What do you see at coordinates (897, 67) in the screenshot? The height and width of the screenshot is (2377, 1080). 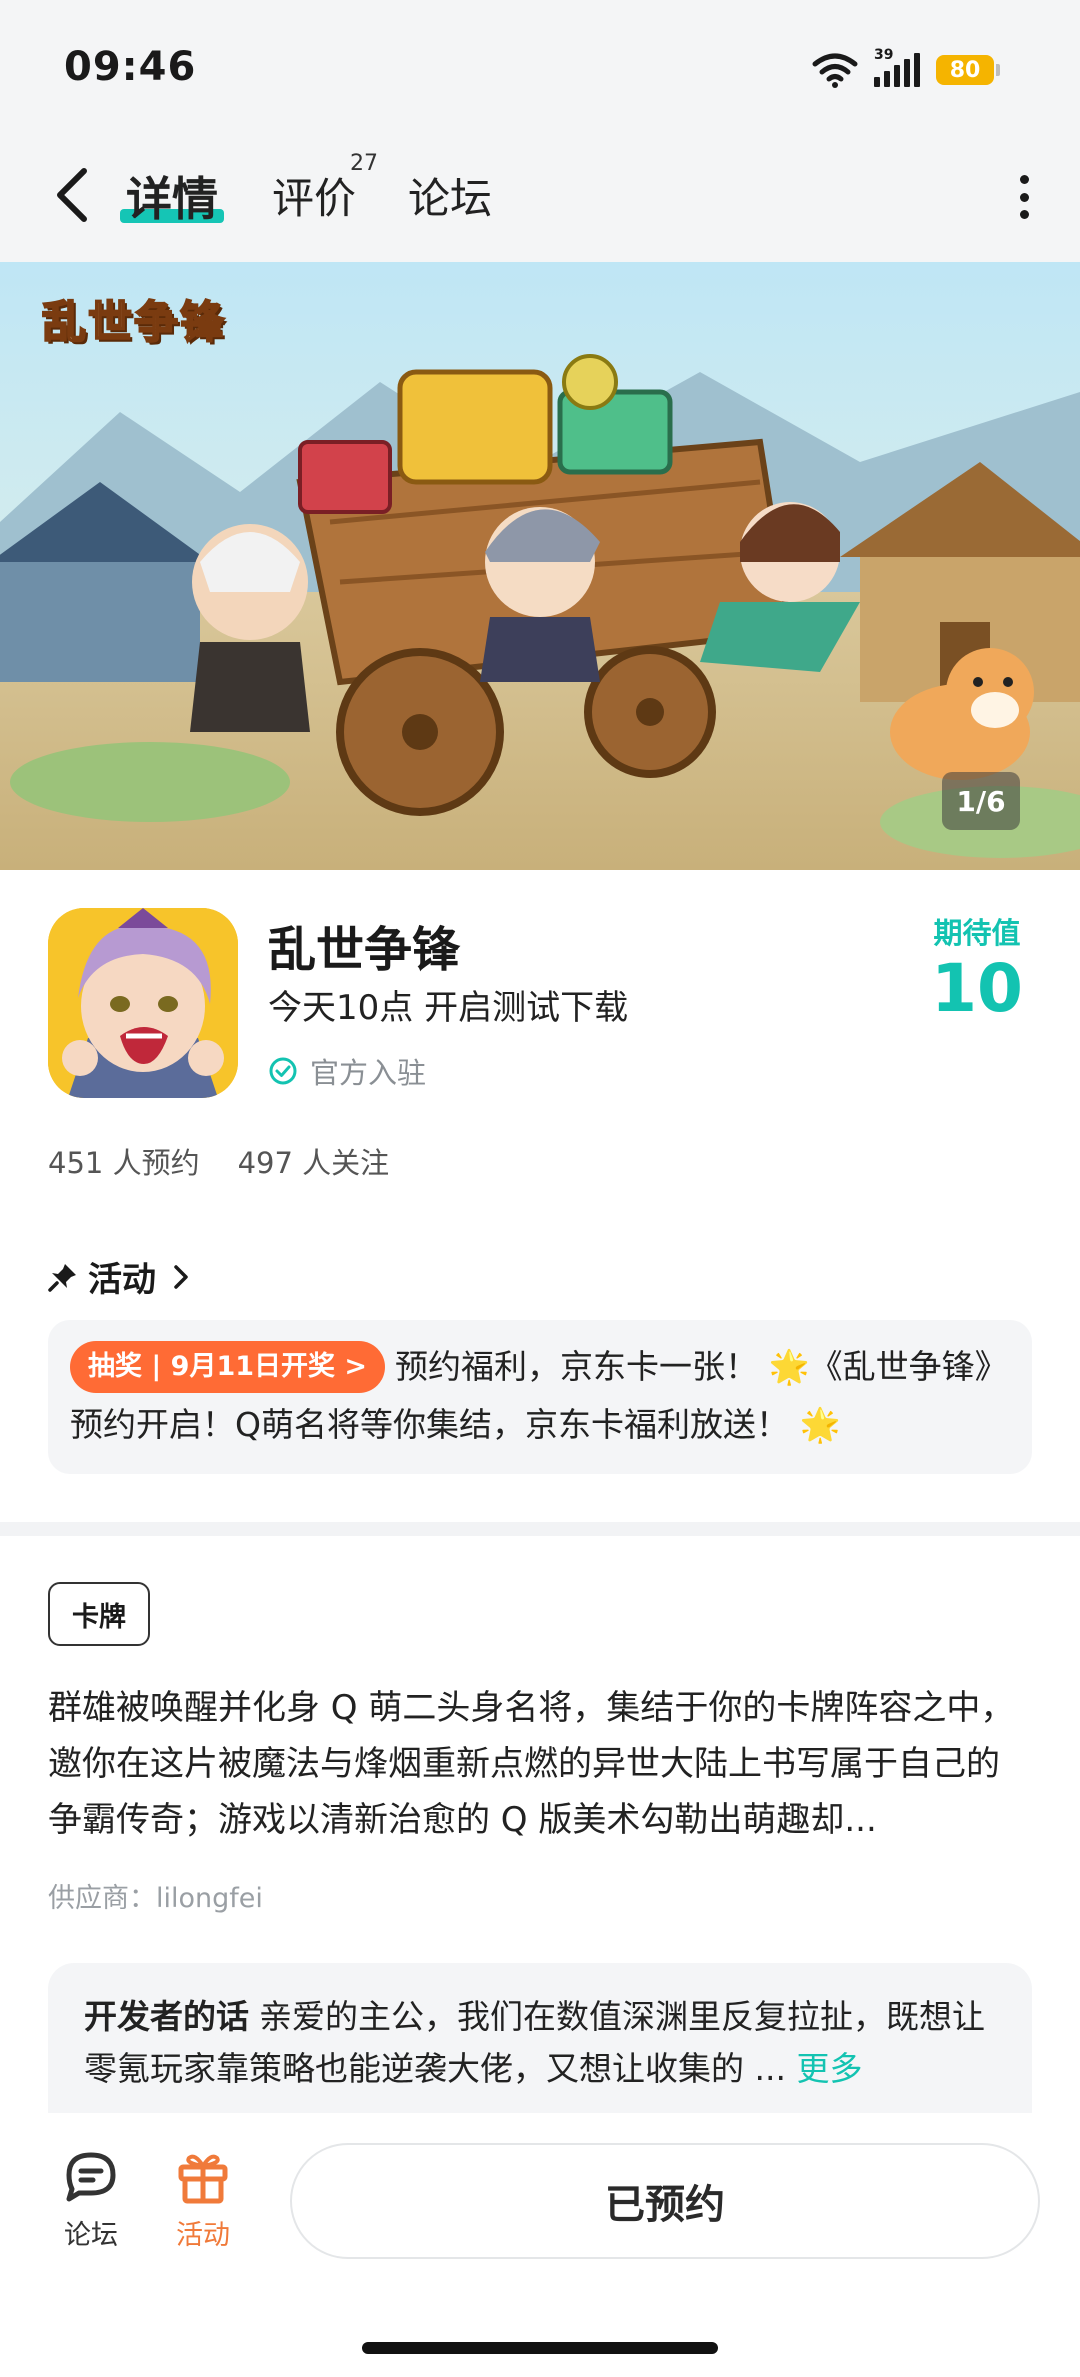 I see `cellular-signal-icon: 39` at bounding box center [897, 67].